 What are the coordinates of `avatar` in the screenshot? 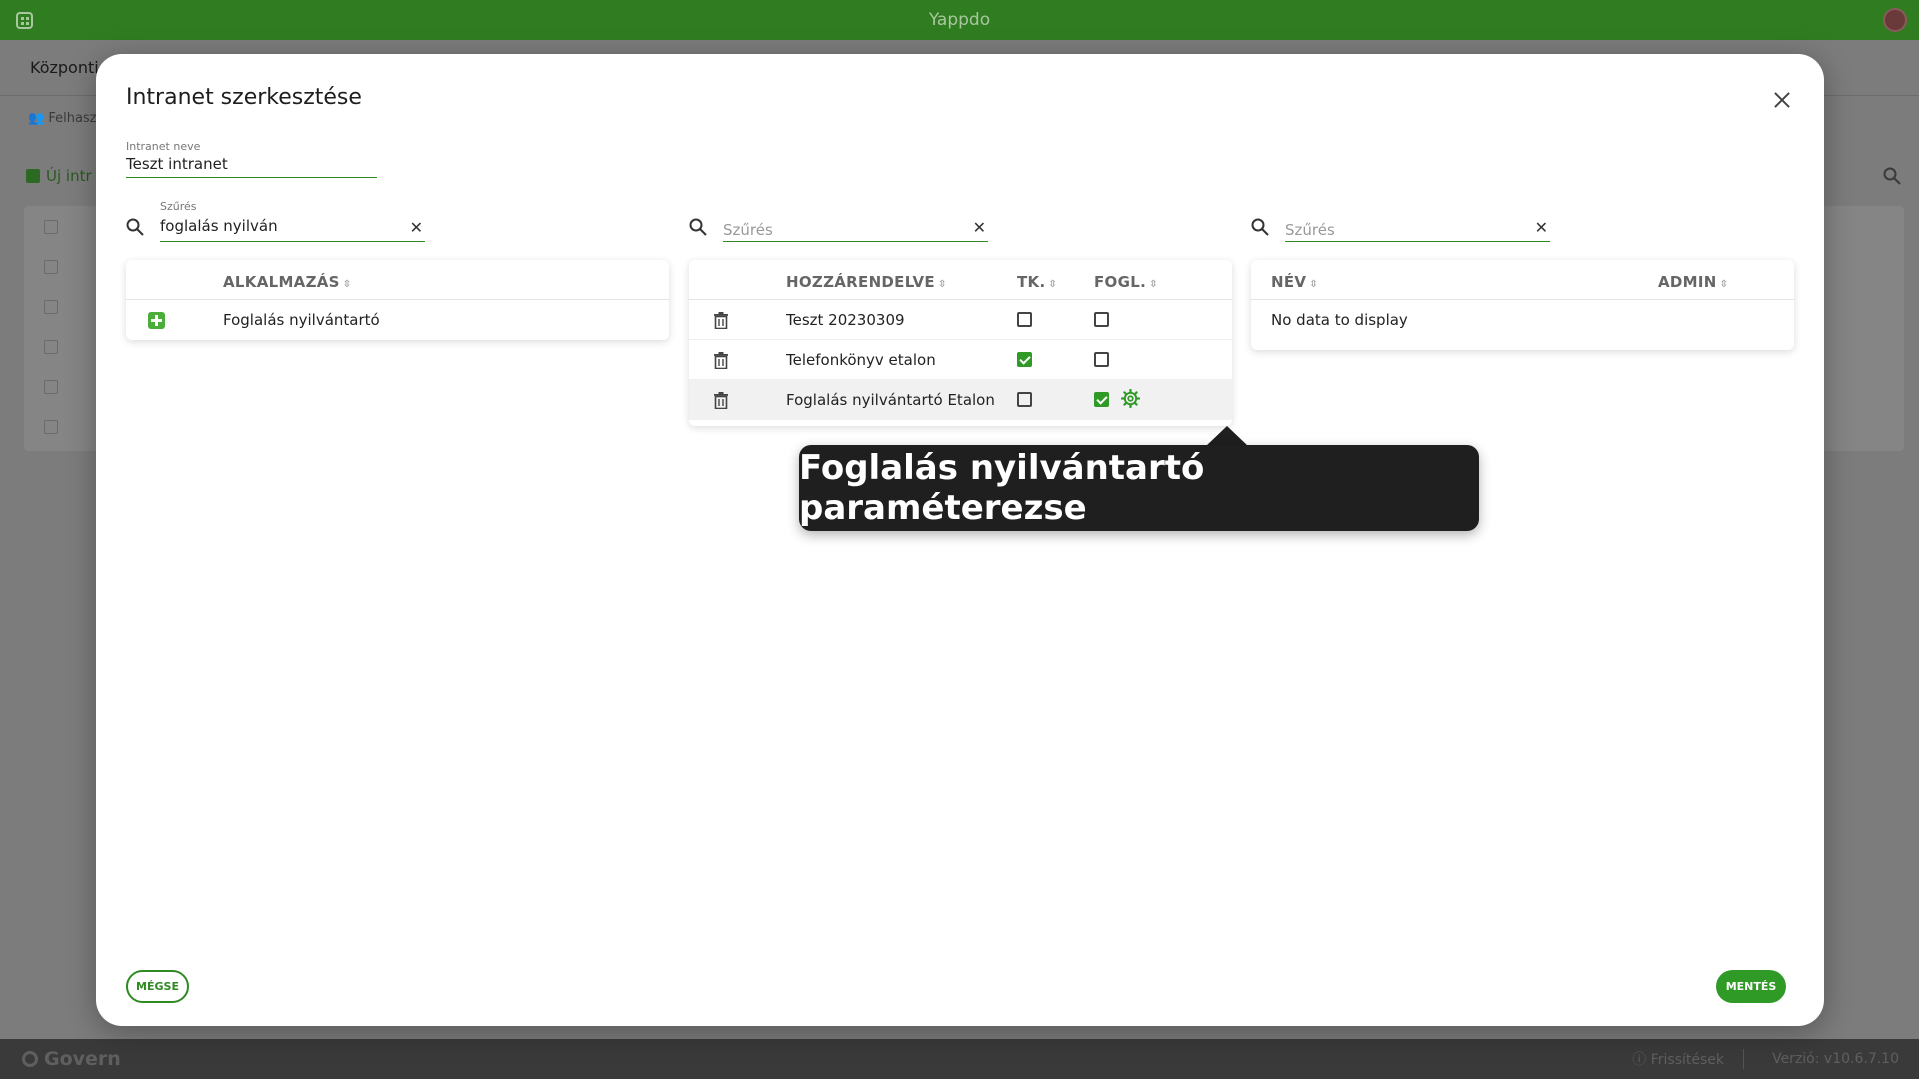 It's located at (1895, 20).